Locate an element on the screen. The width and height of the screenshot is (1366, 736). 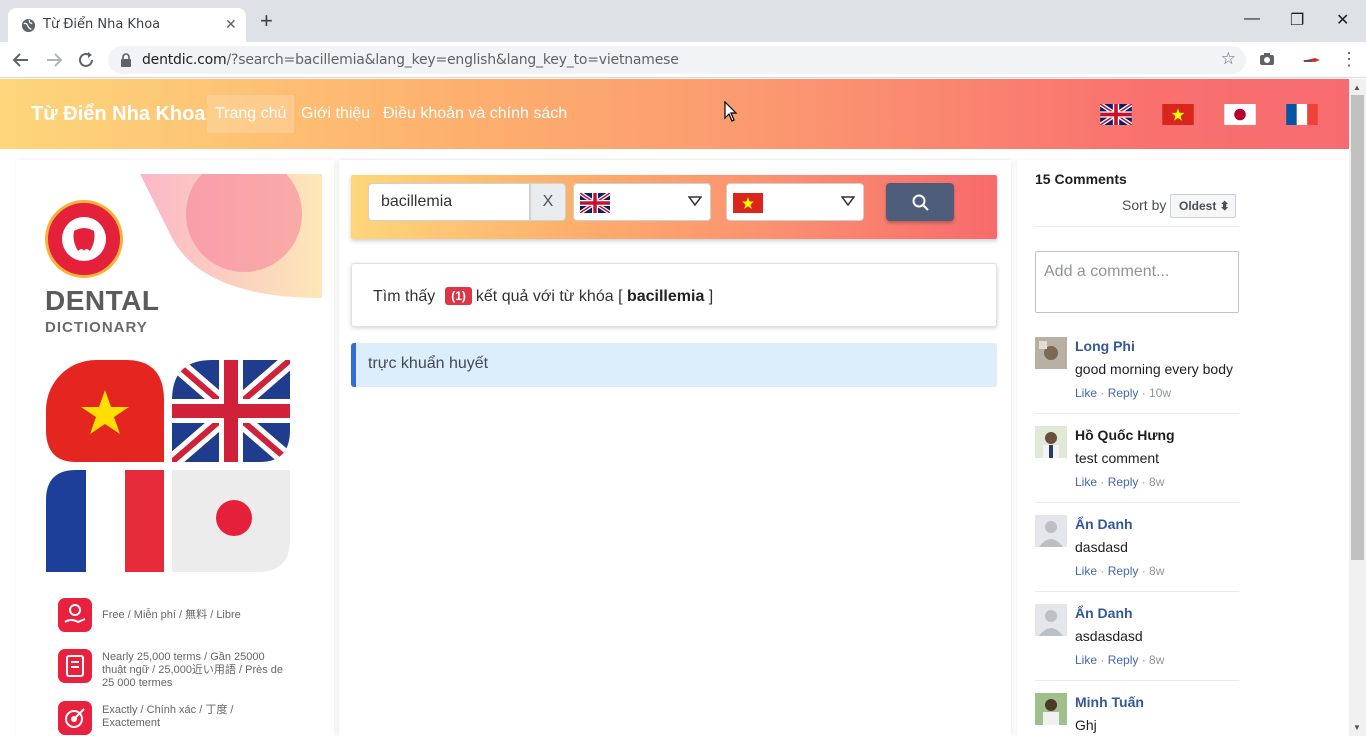
scroll-down-arrow-icon: ▼ is located at coordinates (1357, 727).